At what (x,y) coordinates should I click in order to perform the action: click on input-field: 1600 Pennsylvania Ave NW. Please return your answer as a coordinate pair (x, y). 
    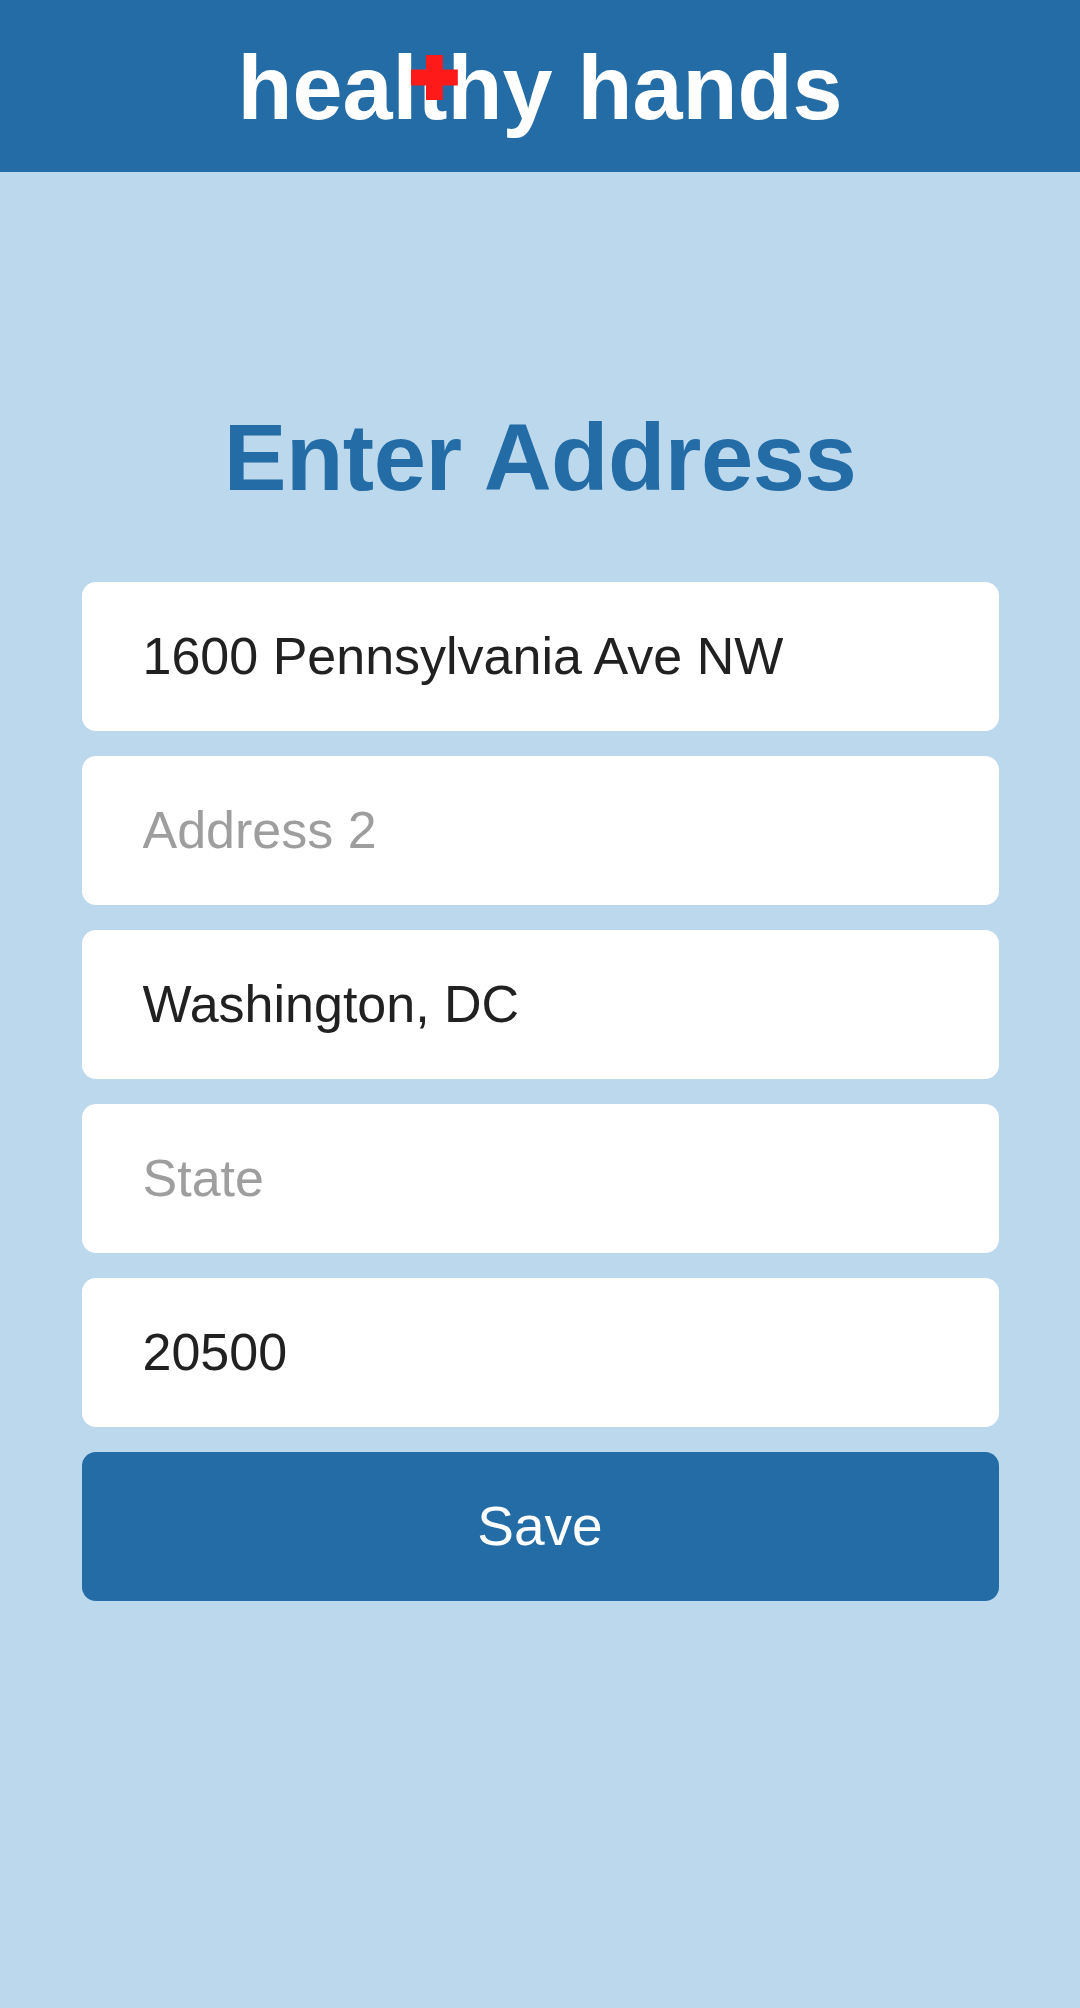
    Looking at the image, I should click on (540, 656).